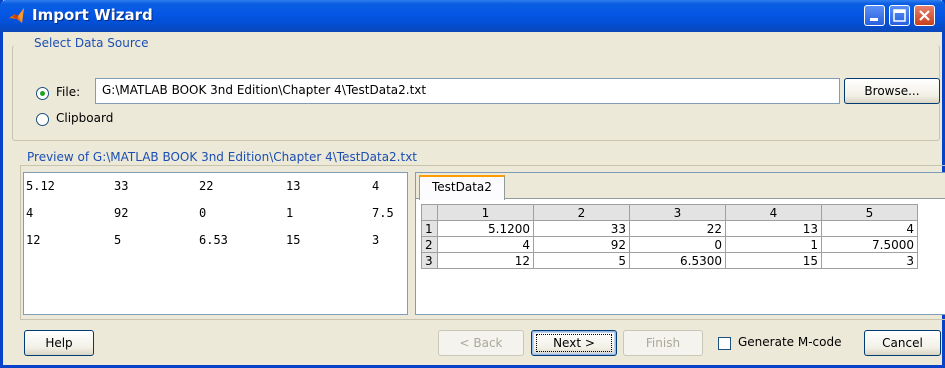 The height and width of the screenshot is (368, 945). I want to click on finish-button-label: Finish, so click(663, 343).